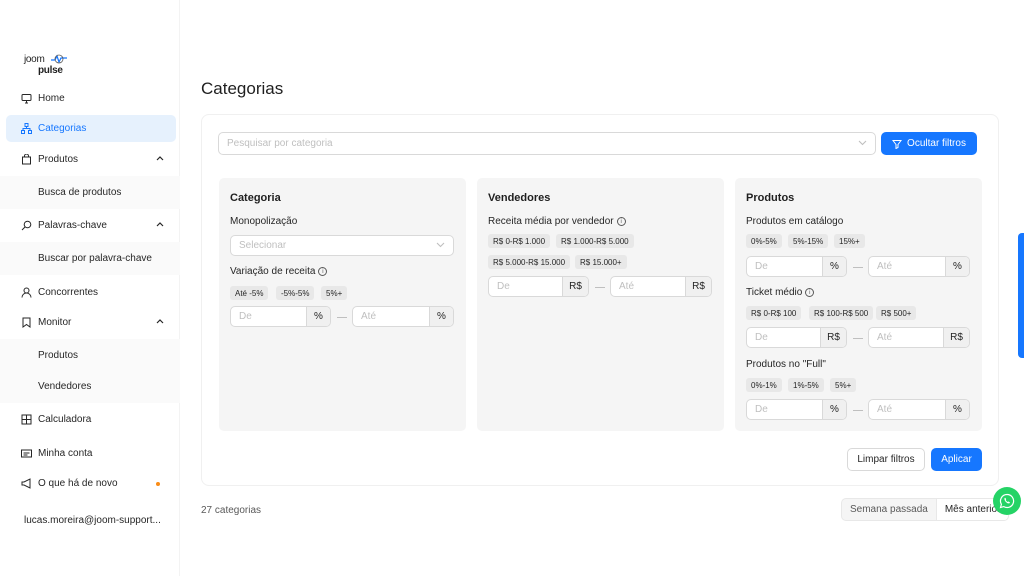 This screenshot has height=576, width=1024. I want to click on megaphone-icon, so click(26, 483).